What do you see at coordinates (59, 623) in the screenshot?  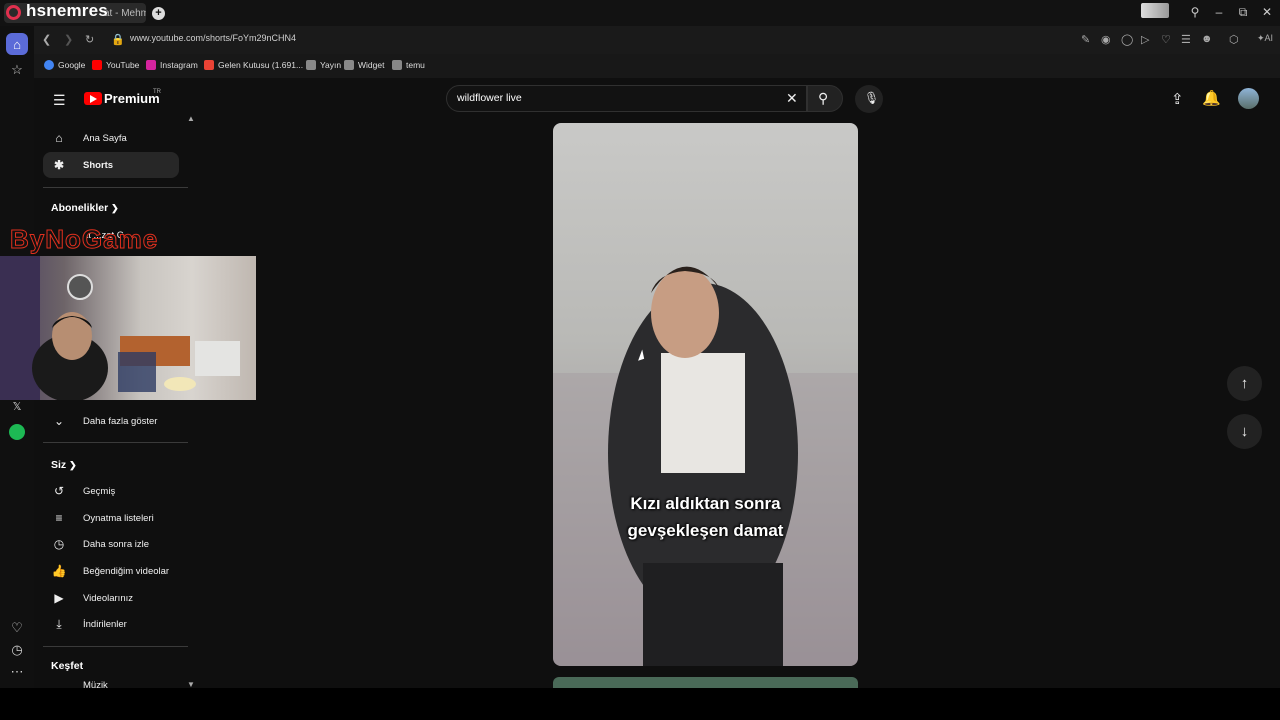 I see `download-icon: ⤓` at bounding box center [59, 623].